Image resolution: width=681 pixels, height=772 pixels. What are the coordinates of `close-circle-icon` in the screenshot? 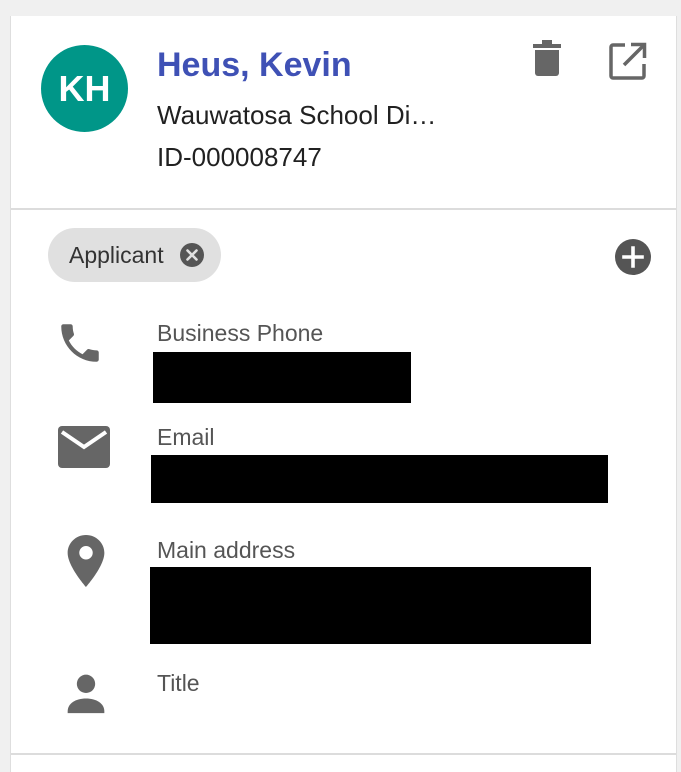 It's located at (192, 255).